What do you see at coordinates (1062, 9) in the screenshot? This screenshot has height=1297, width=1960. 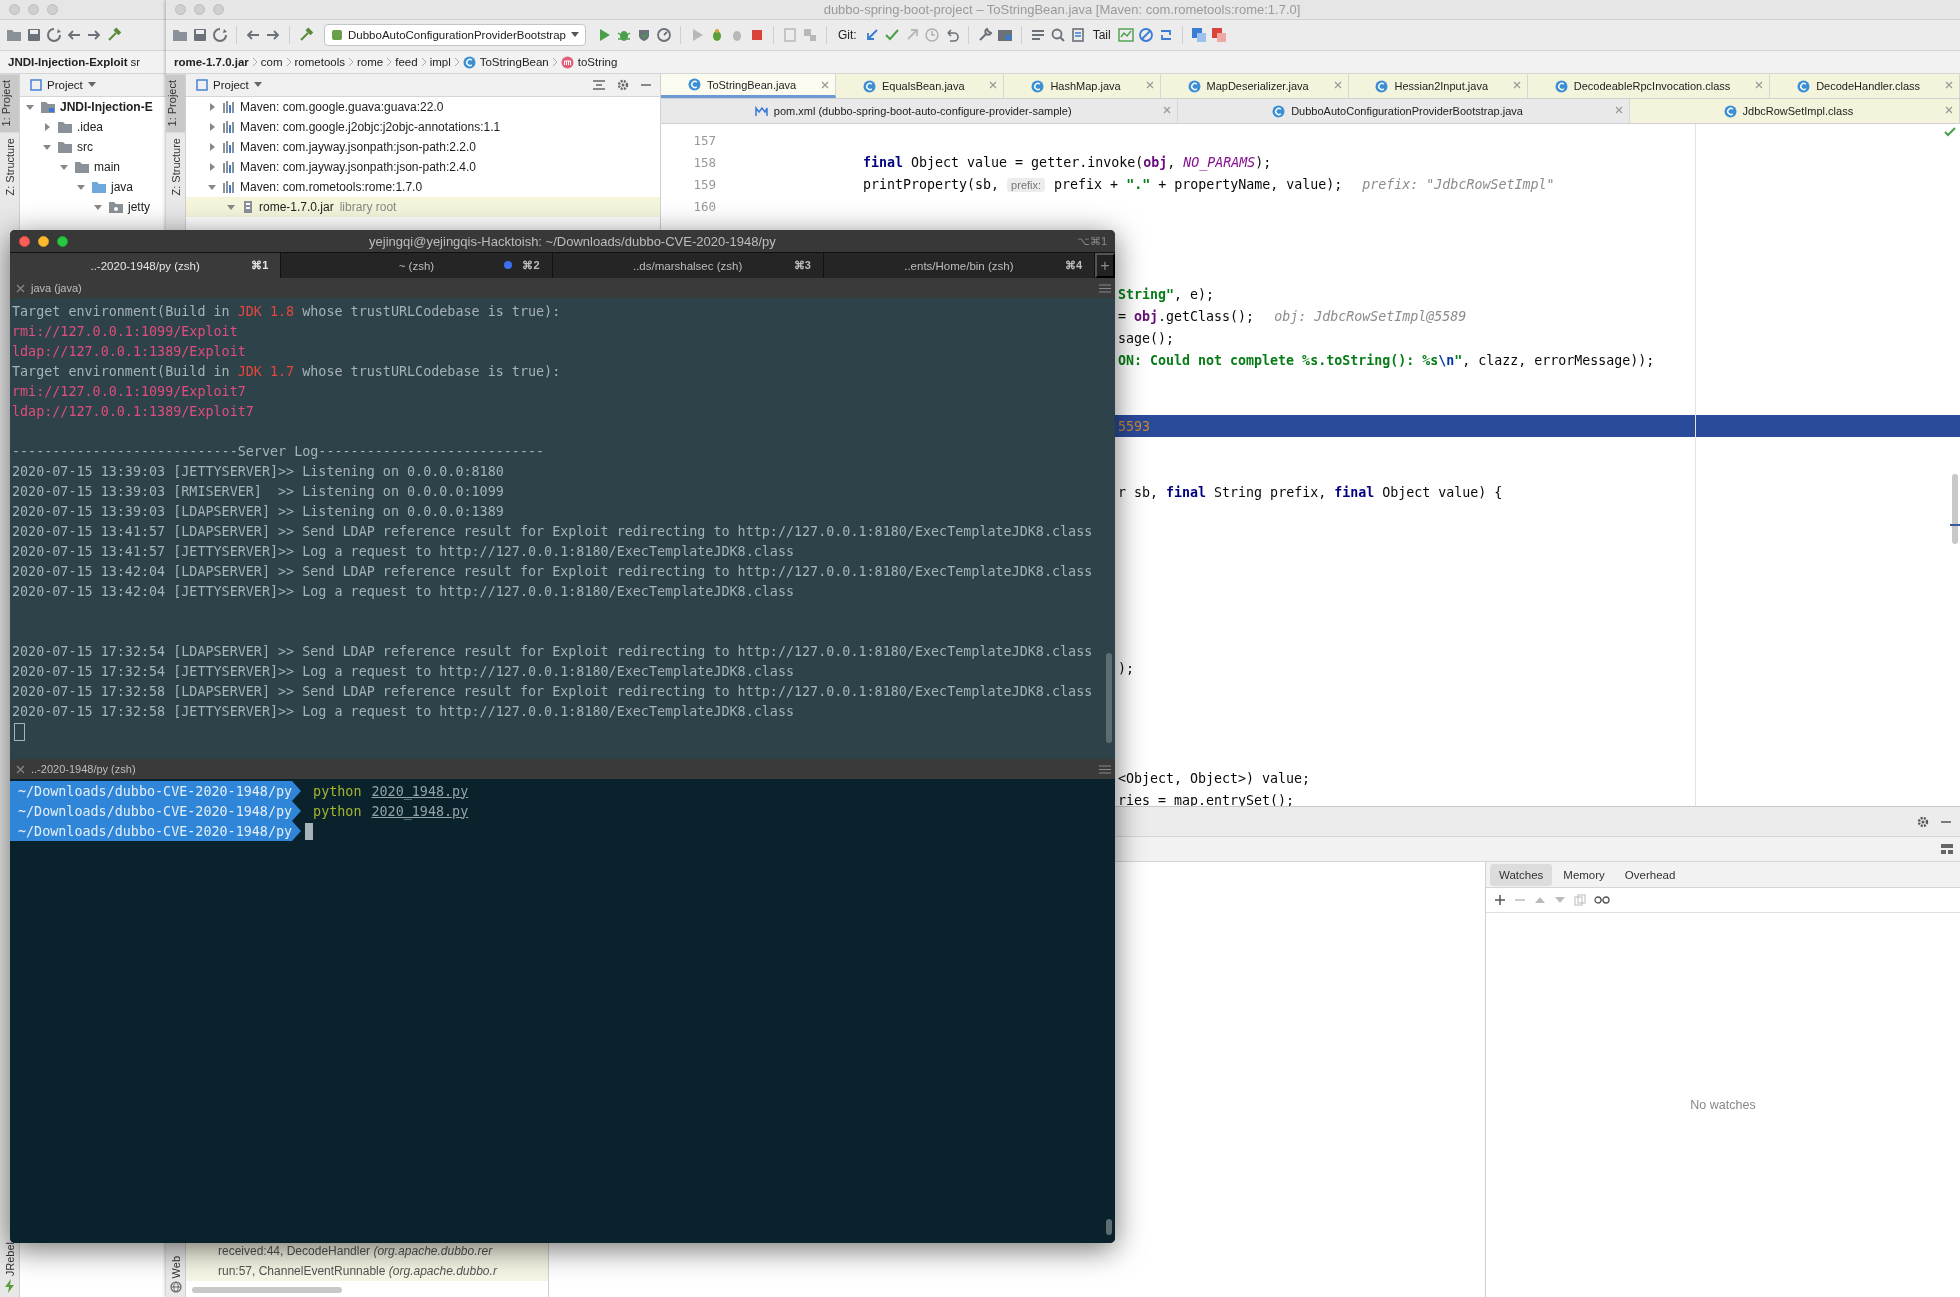 I see `window-title: dubbo-spring-boot-project – ToStringBean.java [Maven: com.rometools:rome:1.7.0]` at bounding box center [1062, 9].